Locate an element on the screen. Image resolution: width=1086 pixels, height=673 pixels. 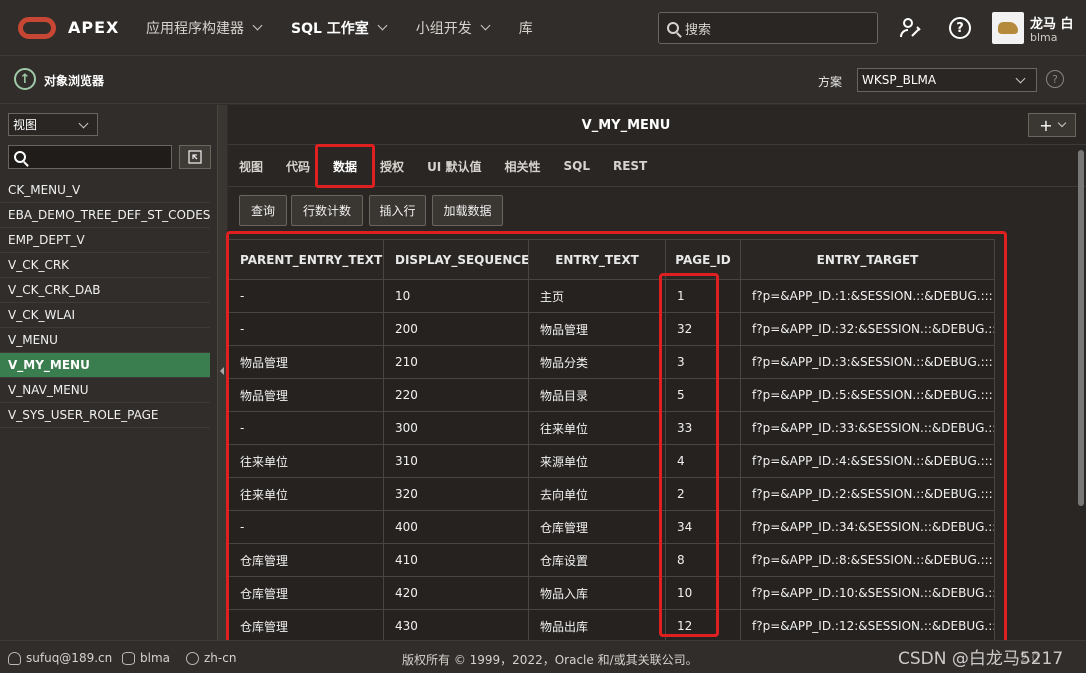
table-cell: f?p=&APP_ID.:3:&SESSION.::&DEBUG.:::: is located at coordinates (867, 362).